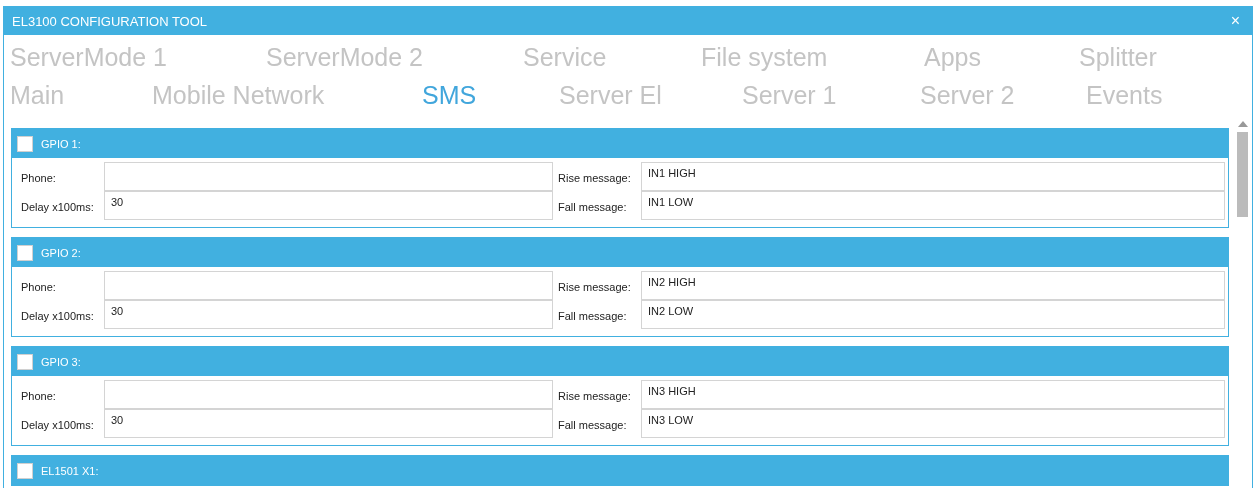 The image size is (1257, 488). Describe the element at coordinates (967, 95) in the screenshot. I see `tab: Server 2` at that location.